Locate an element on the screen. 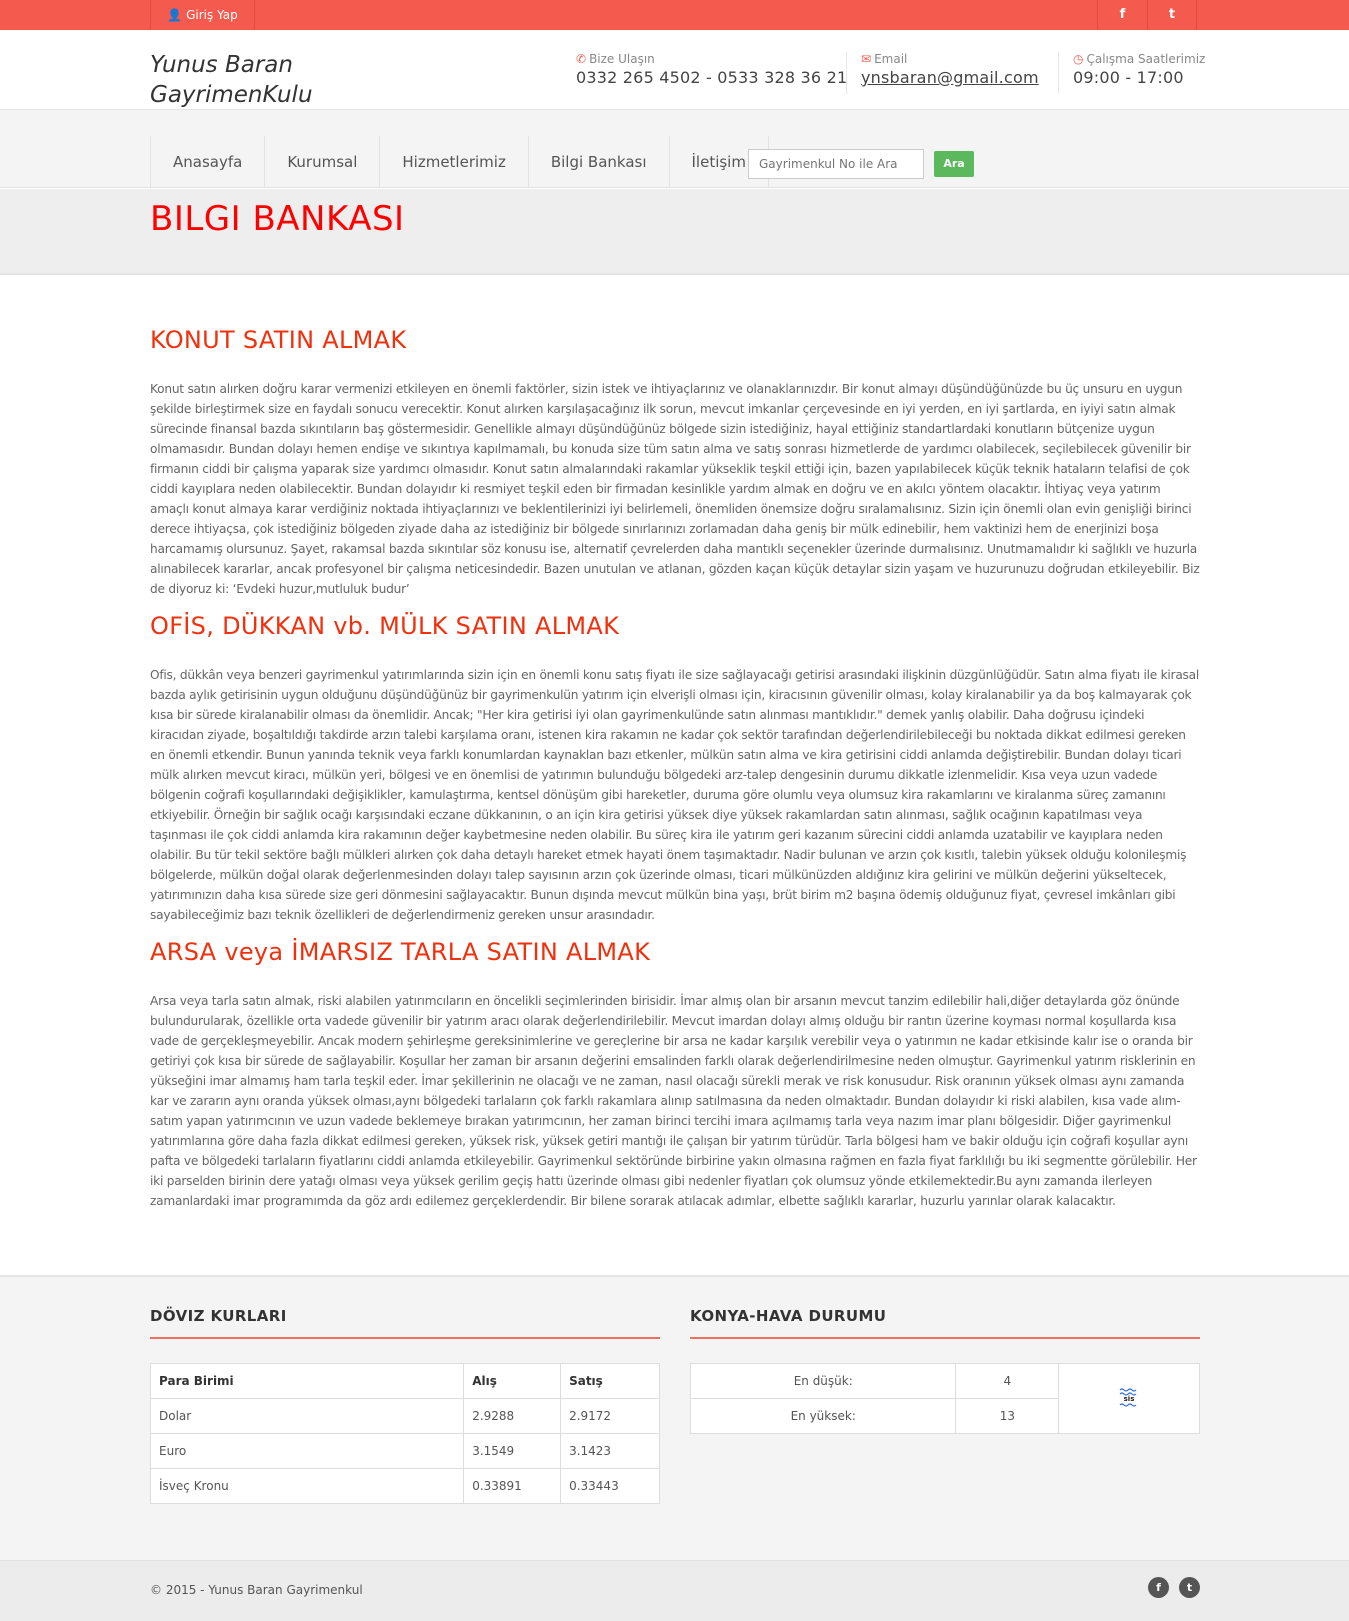  contact-email-block: ✉ Email ynsbaran@gmail.com is located at coordinates (942, 73).